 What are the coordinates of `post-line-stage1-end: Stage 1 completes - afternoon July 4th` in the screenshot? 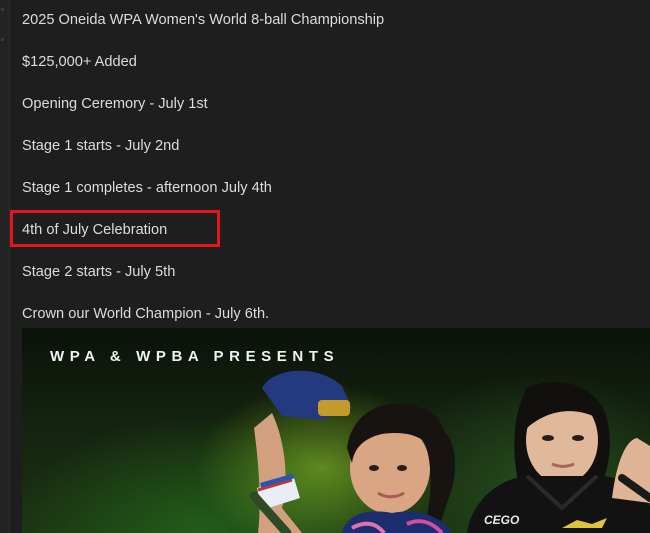 It's located at (147, 188).